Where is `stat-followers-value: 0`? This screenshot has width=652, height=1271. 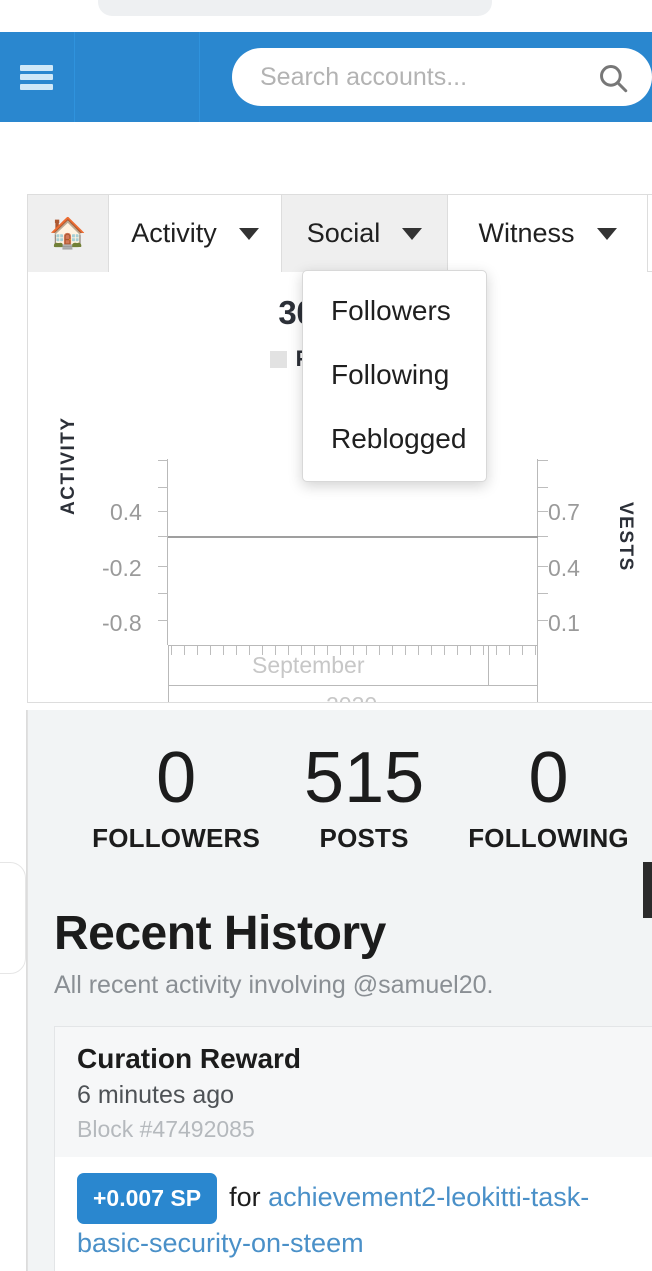 stat-followers-value: 0 is located at coordinates (176, 778).